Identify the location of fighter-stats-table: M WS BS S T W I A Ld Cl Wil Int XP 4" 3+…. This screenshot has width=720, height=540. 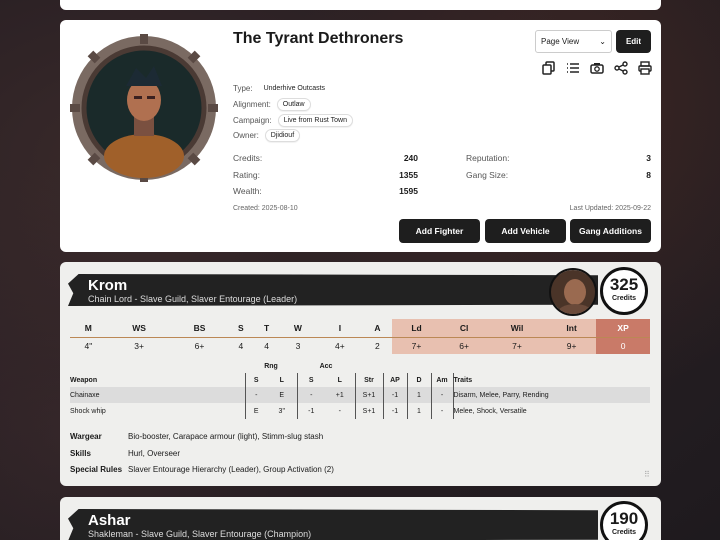
(360, 336).